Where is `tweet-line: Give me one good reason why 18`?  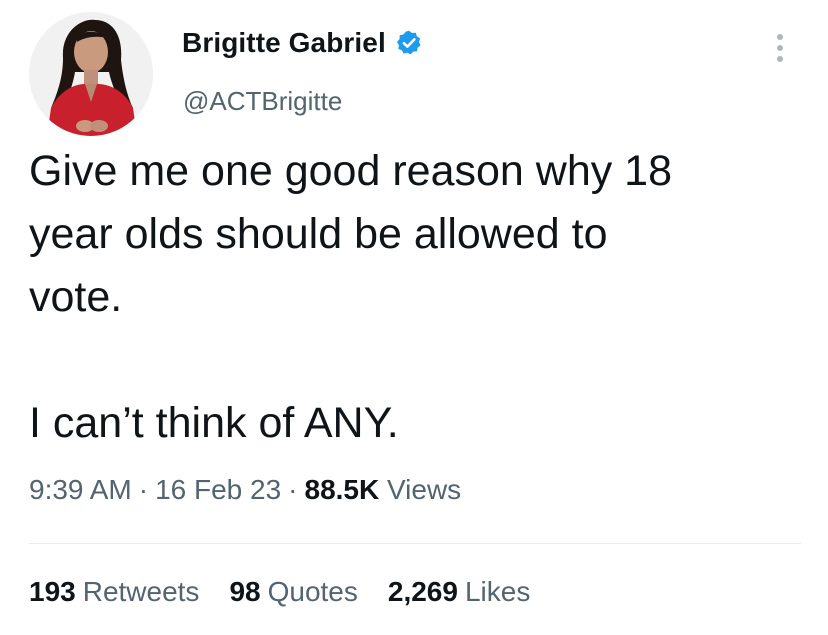 tweet-line: Give me one good reason why 18 is located at coordinates (351, 171).